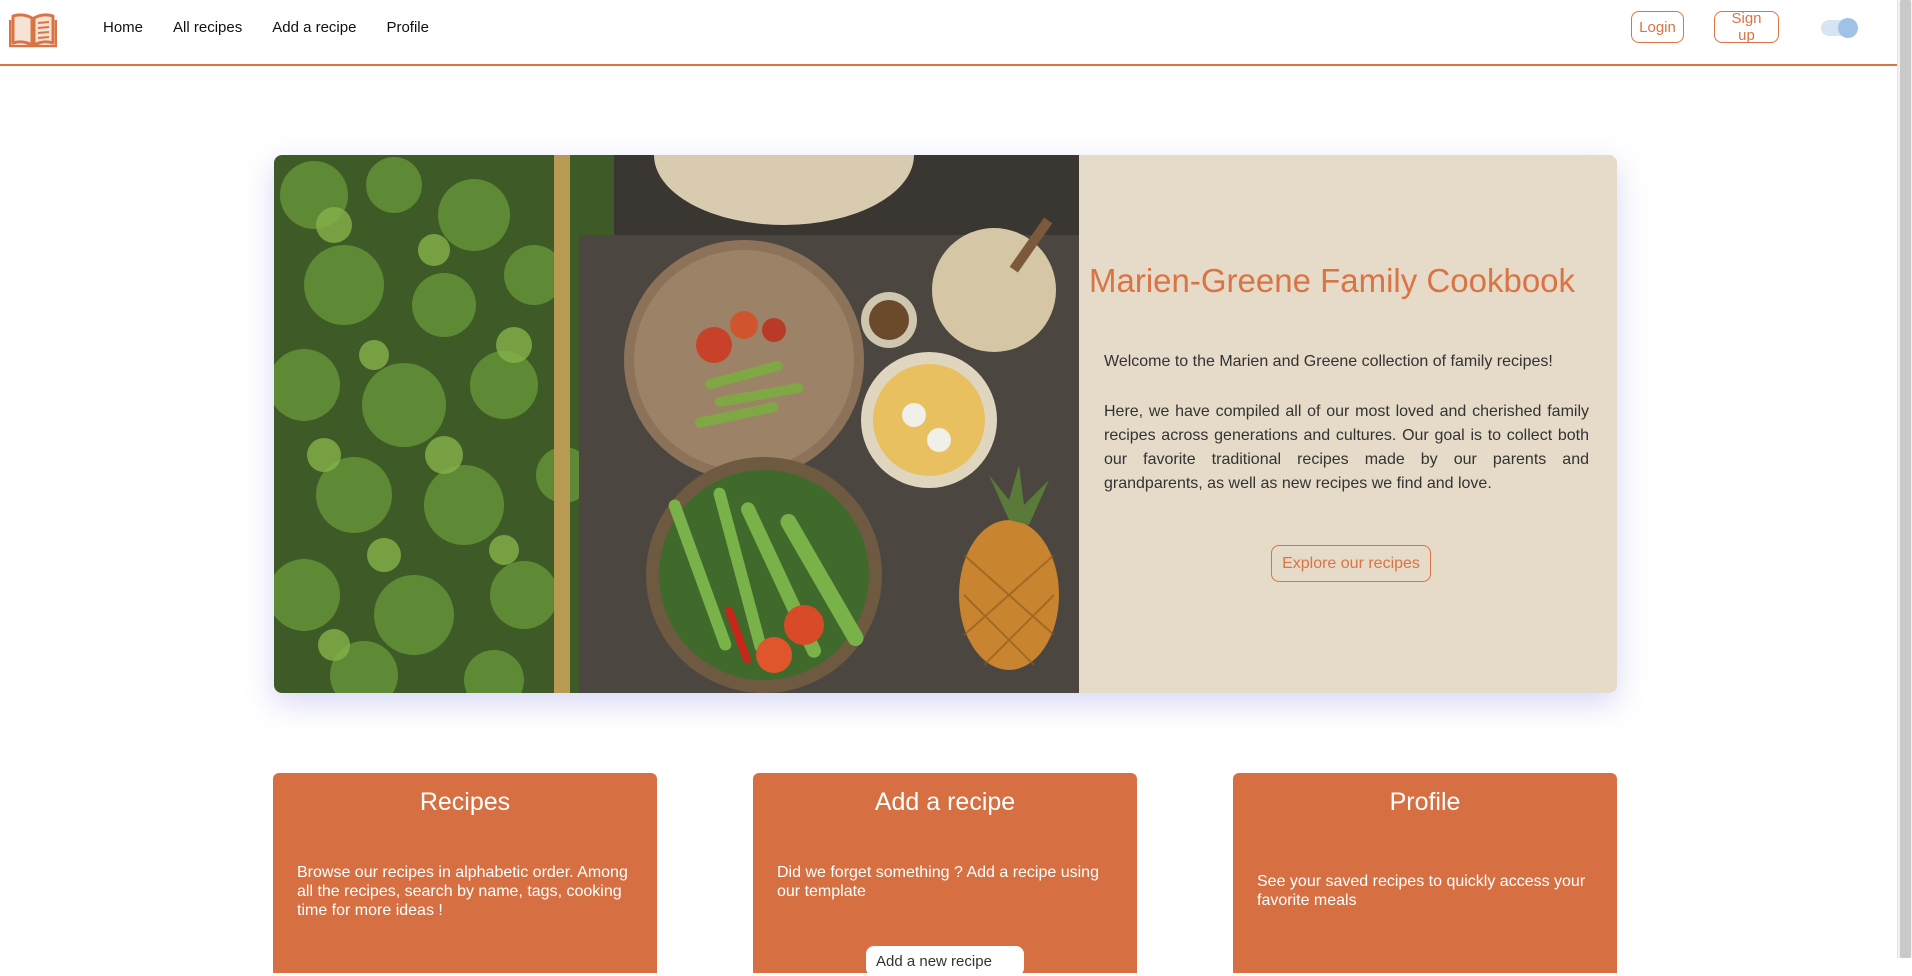  I want to click on profile-card-title: Profile, so click(1425, 802).